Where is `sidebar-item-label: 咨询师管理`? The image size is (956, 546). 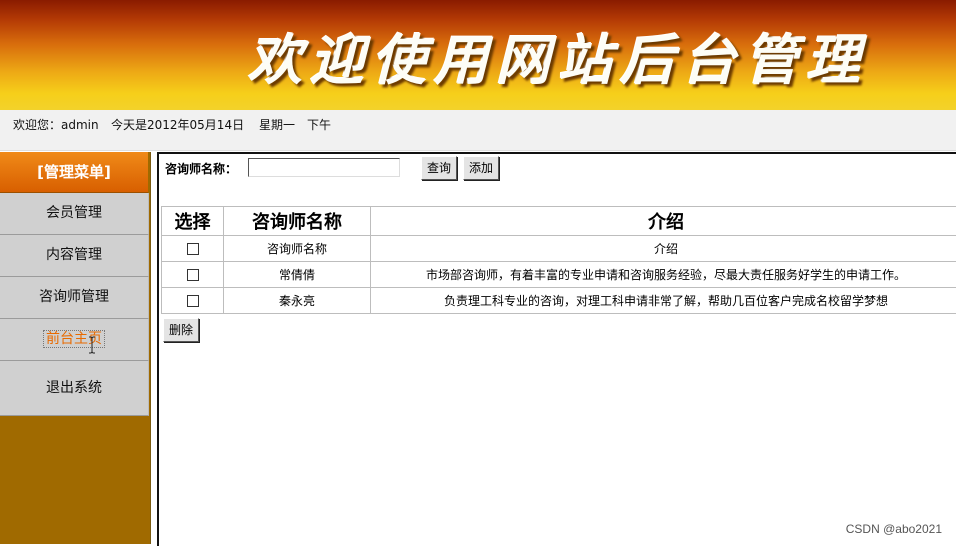
sidebar-item-label: 咨询师管理 is located at coordinates (74, 297).